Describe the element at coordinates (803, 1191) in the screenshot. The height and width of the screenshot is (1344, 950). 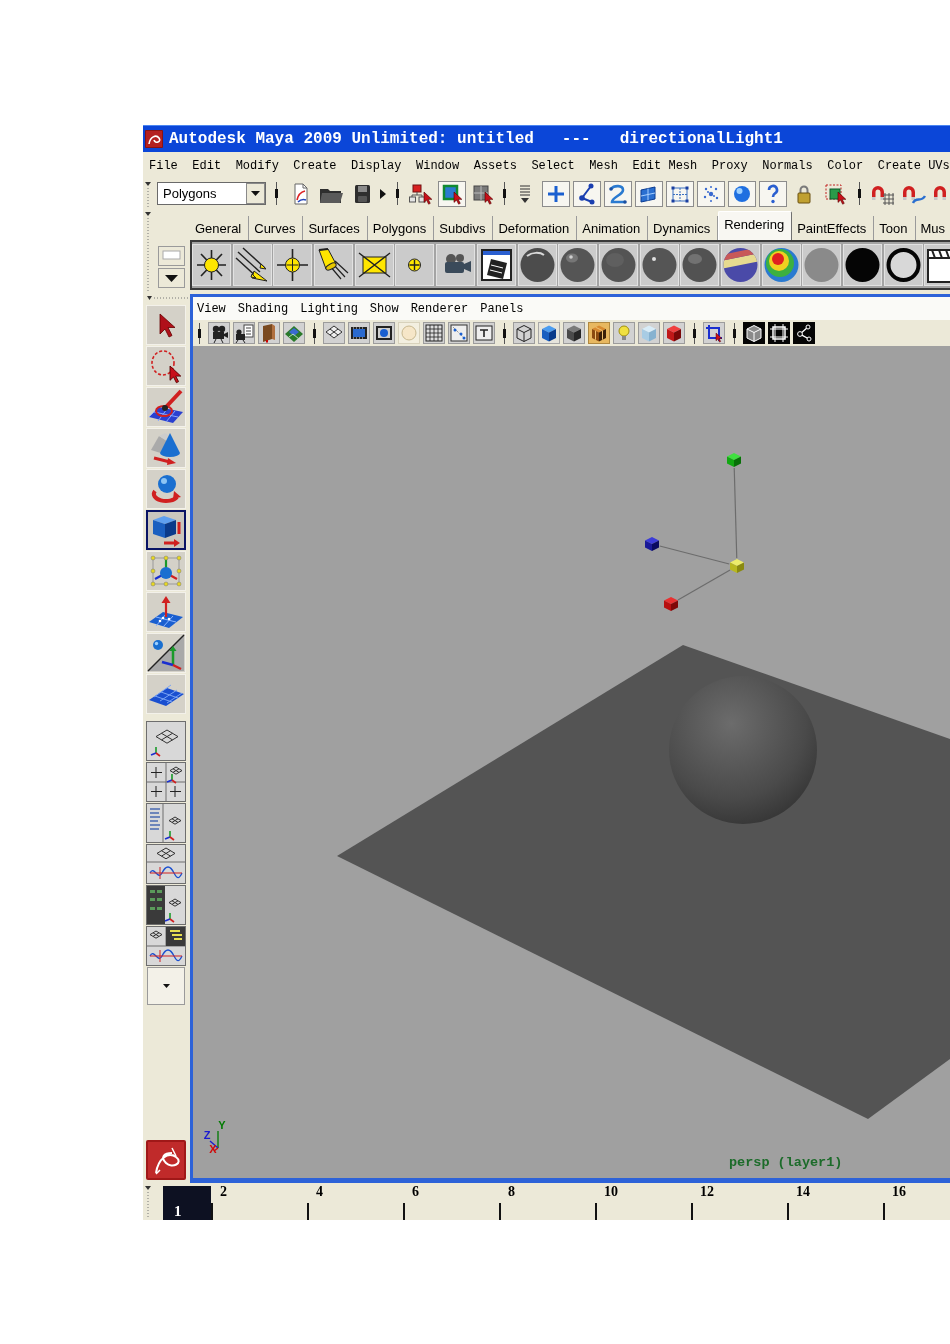
I see `frame-label: 14` at that location.